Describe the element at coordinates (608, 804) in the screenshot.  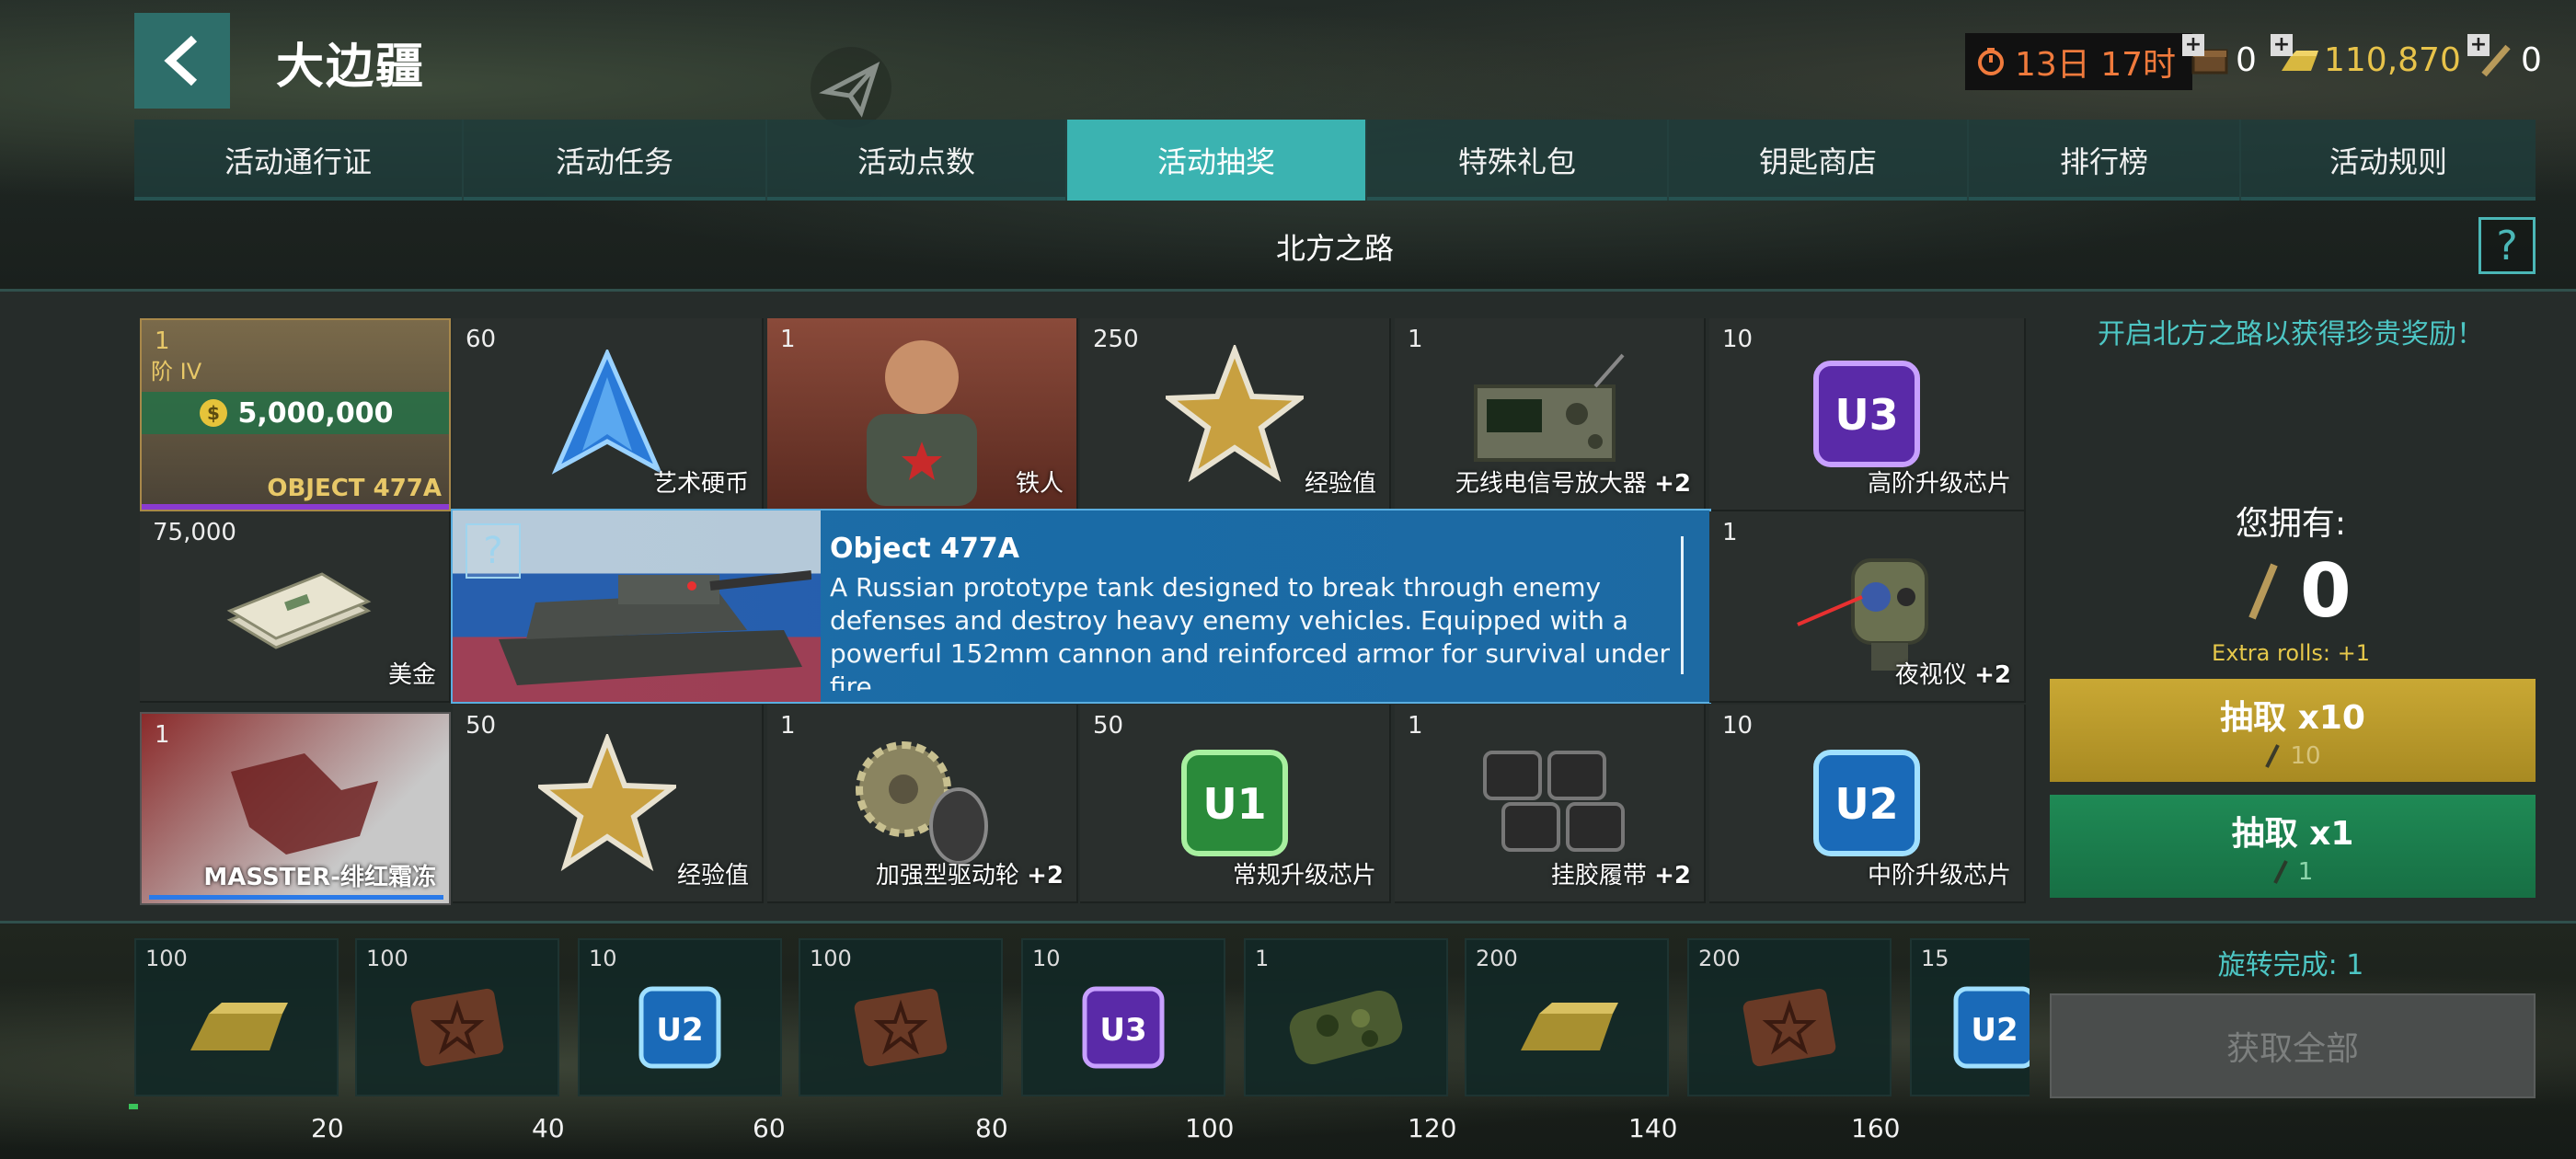
I see `reward-xp-small: 50 经验值` at that location.